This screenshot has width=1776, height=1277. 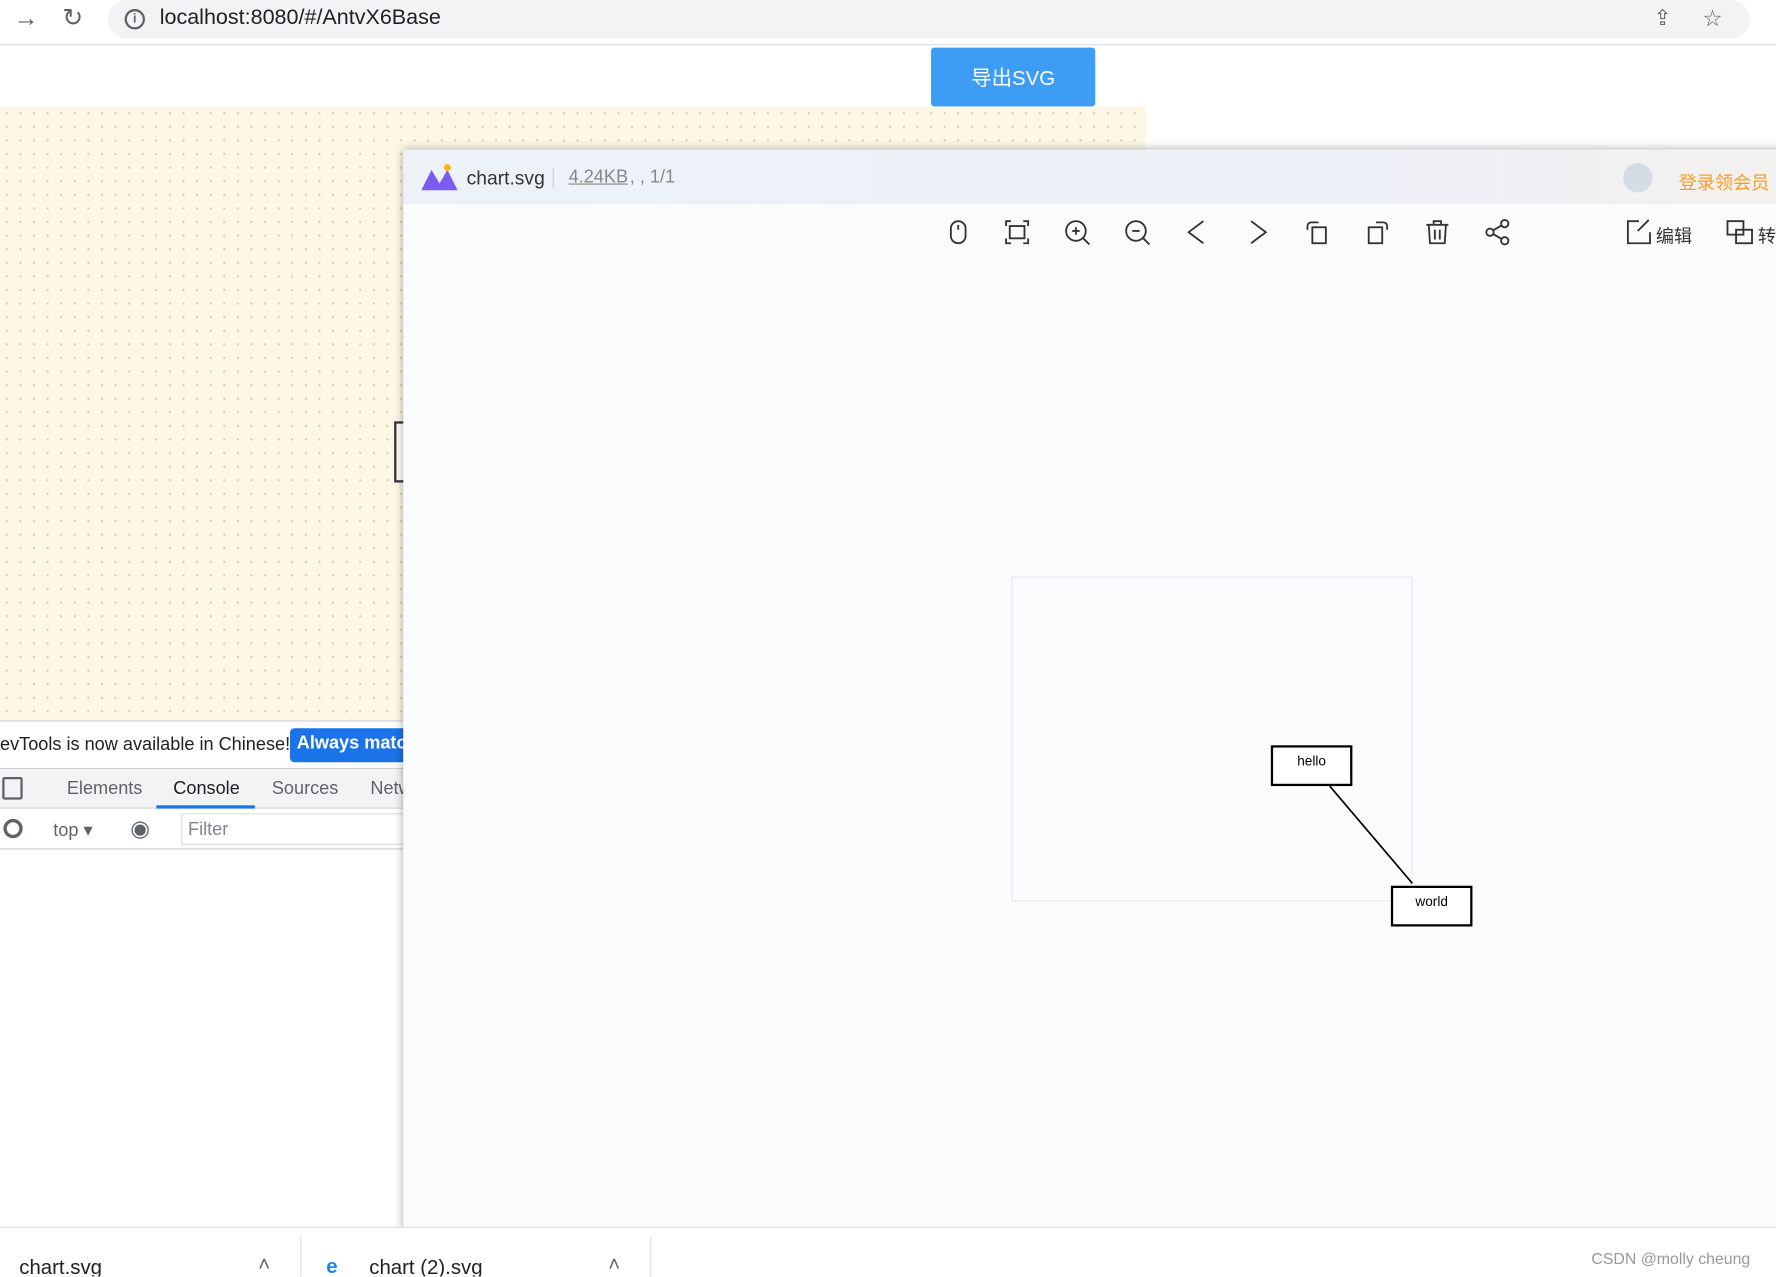 What do you see at coordinates (1311, 766) in the screenshot?
I see `node-hello: hello` at bounding box center [1311, 766].